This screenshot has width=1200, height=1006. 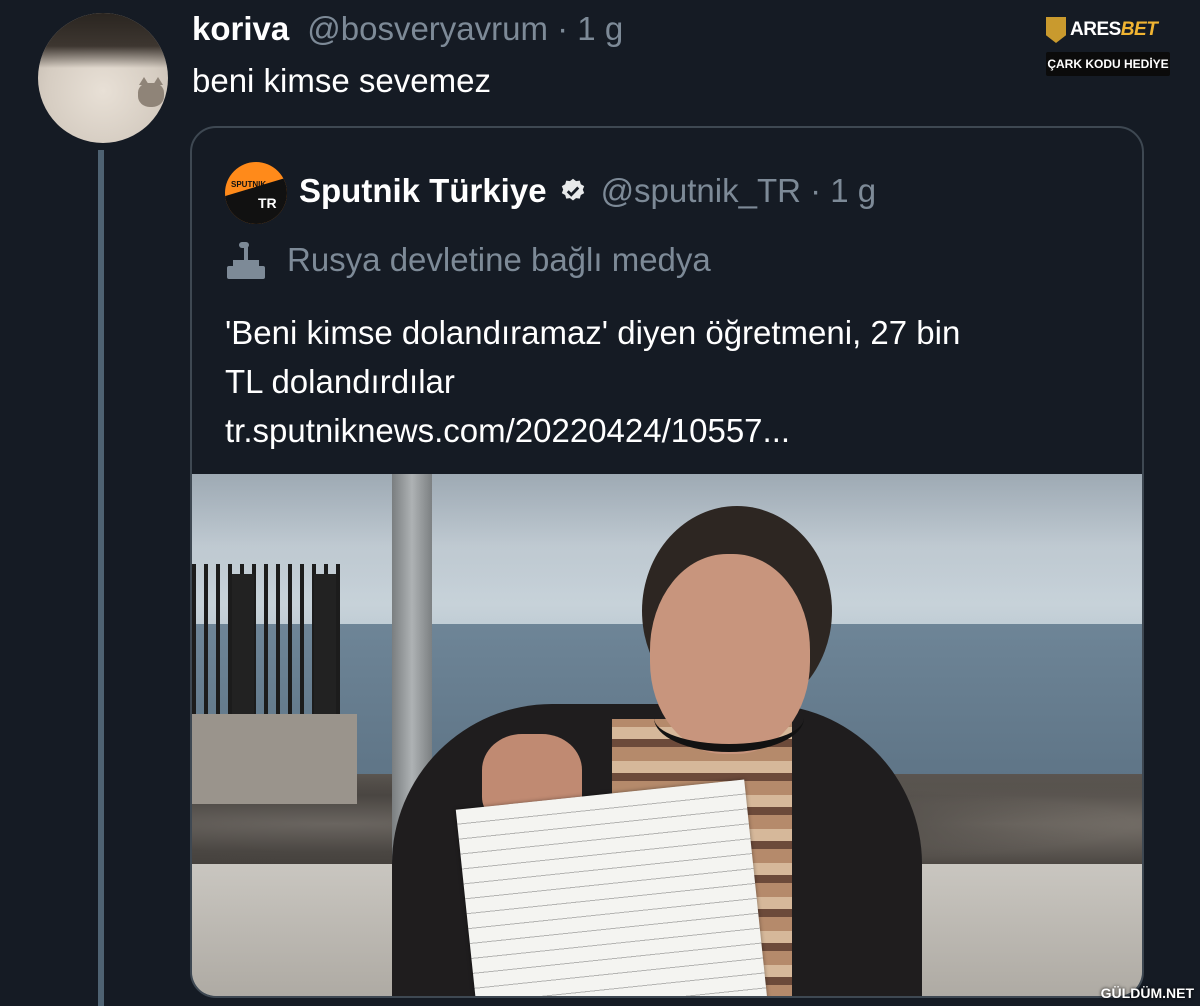 I want to click on podium-icon, so click(x=246, y=260).